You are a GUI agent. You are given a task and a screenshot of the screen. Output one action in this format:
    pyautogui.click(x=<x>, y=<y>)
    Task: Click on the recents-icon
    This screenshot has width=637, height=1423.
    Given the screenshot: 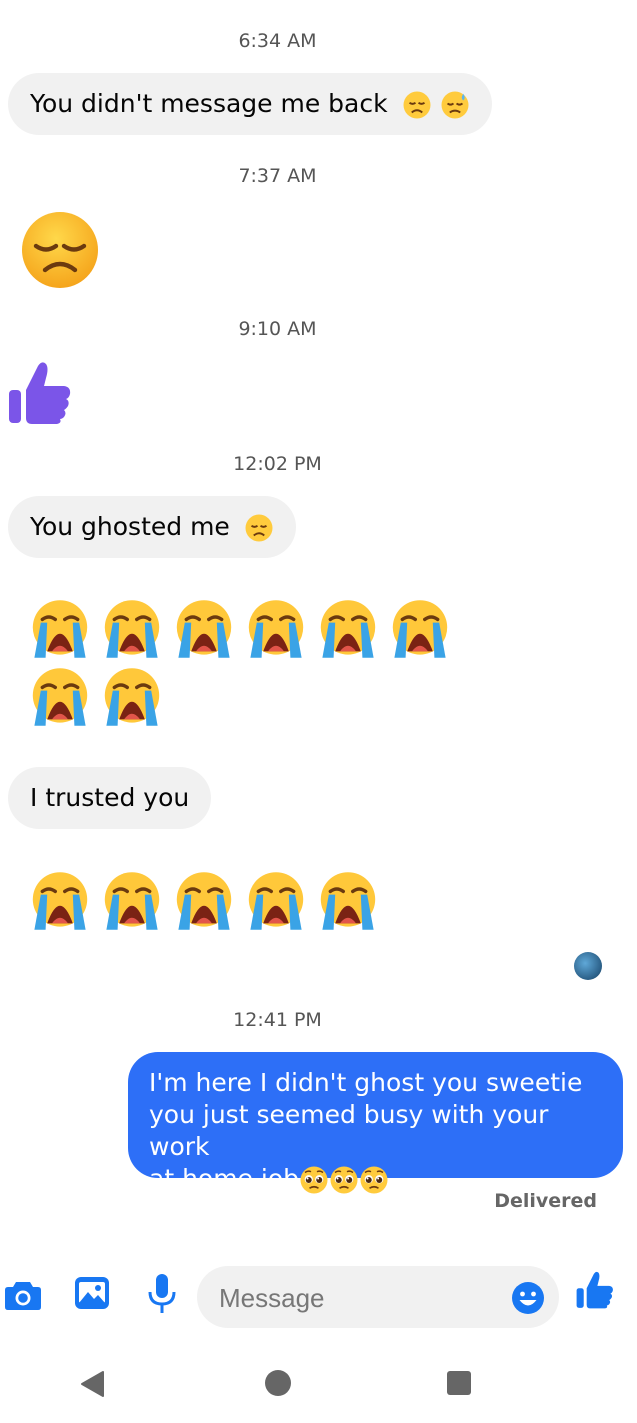 What is the action you would take?
    pyautogui.click(x=459, y=1383)
    